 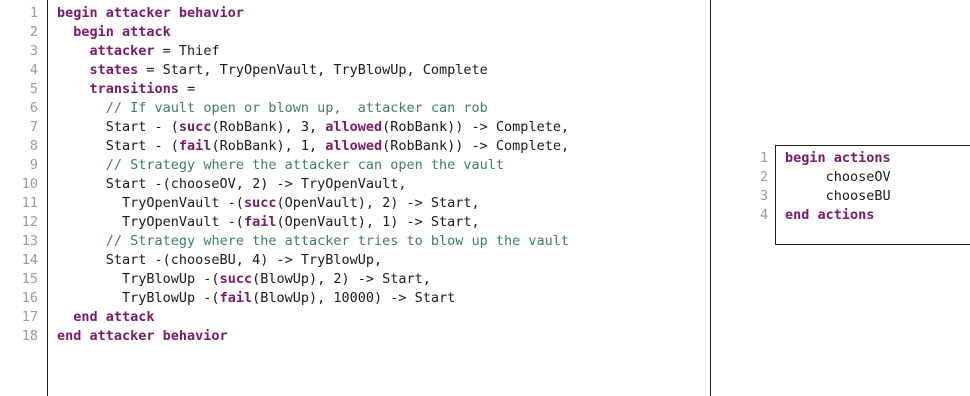 What do you see at coordinates (378, 203) in the screenshot?
I see `code-text: (OpenVault), 2) -> Start,` at bounding box center [378, 203].